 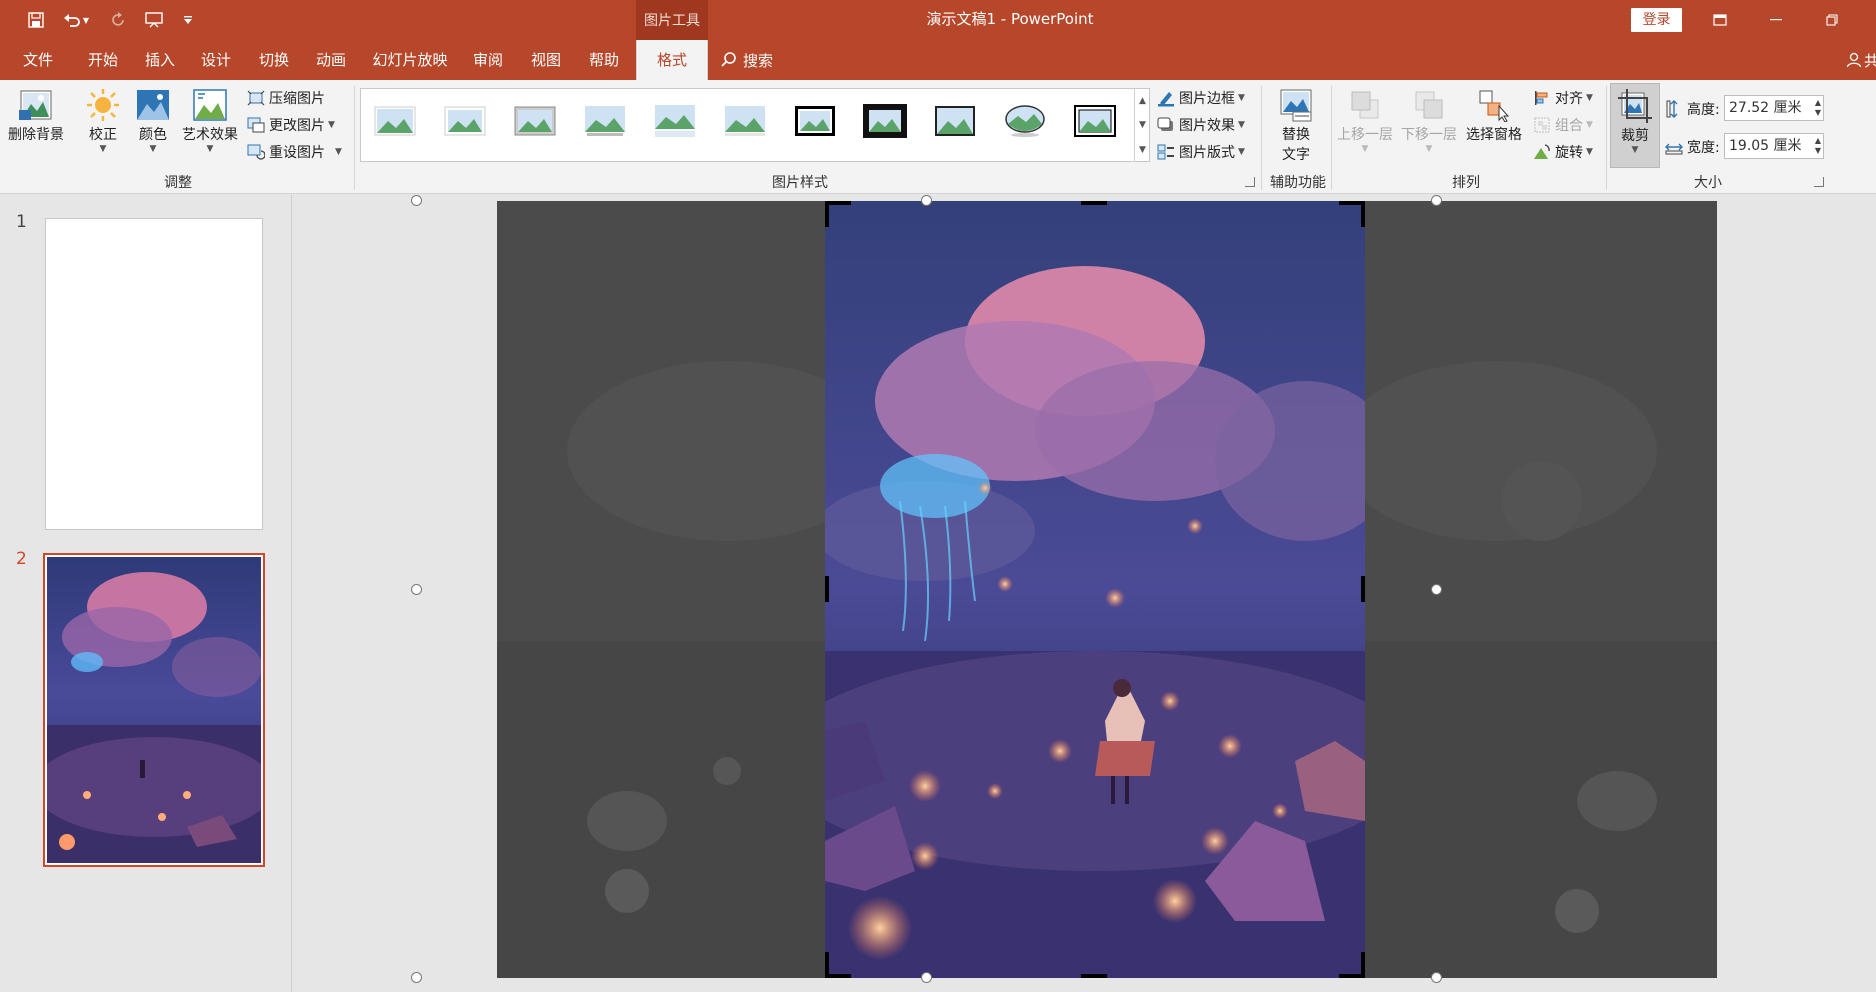 I want to click on crop-handle-bottom-right-vertical, so click(x=1363, y=965).